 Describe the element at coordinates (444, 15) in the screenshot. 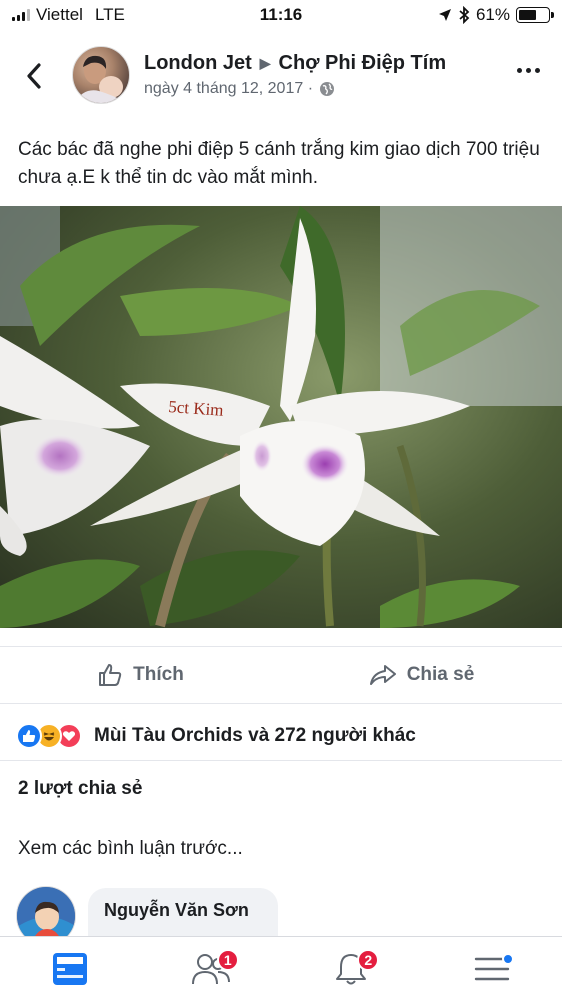

I see `location-arrow-icon` at that location.